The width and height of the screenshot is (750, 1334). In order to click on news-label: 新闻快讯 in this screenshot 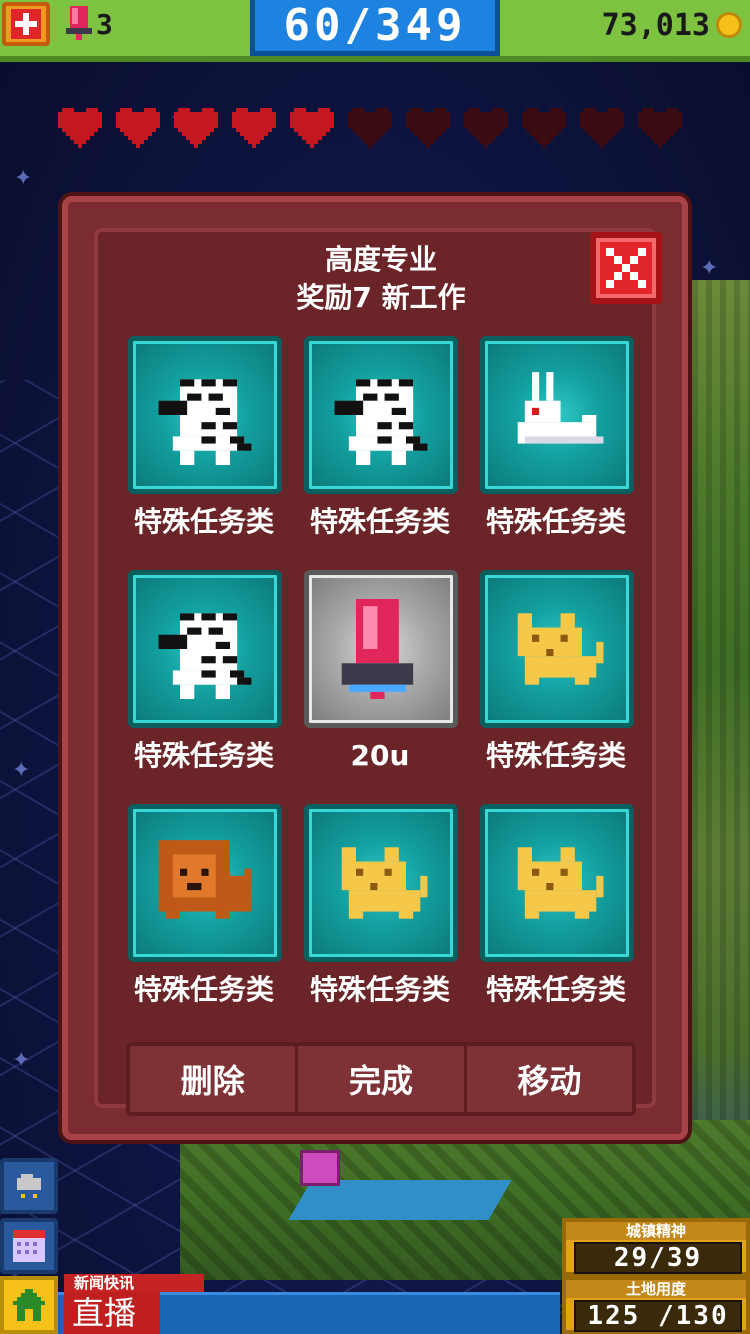, I will do `click(134, 1283)`.